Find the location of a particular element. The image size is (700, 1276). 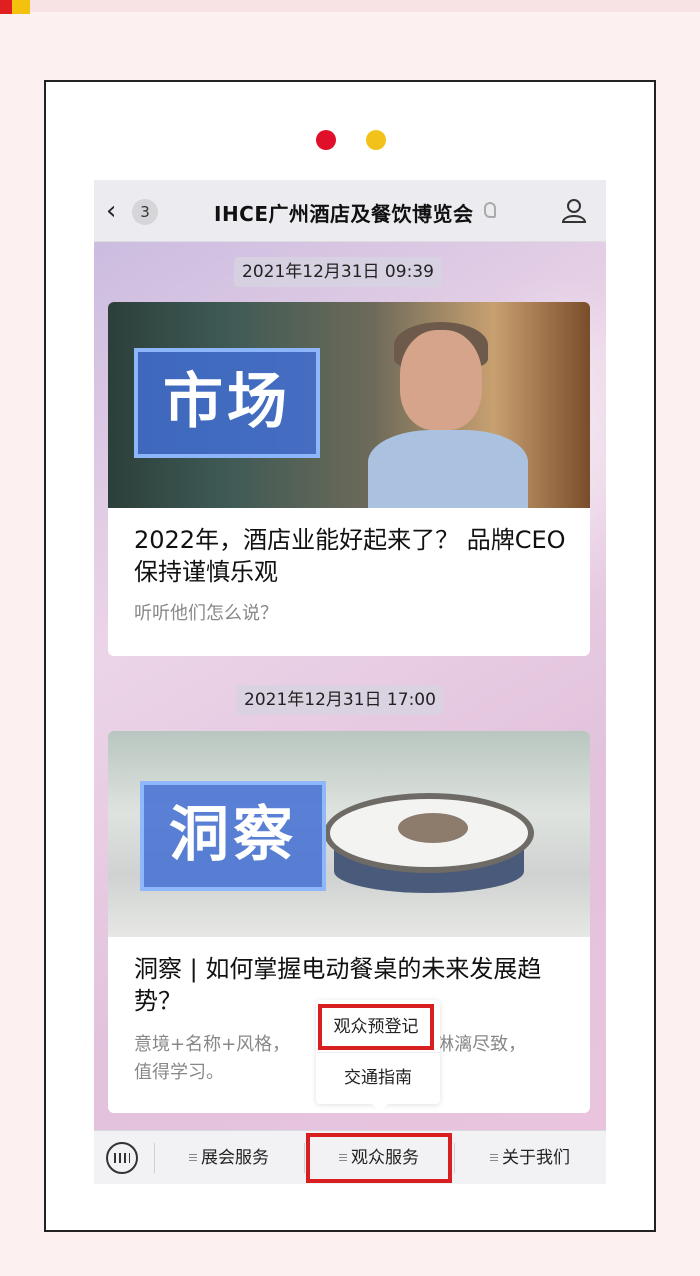

yellow-square is located at coordinates (21, 7).